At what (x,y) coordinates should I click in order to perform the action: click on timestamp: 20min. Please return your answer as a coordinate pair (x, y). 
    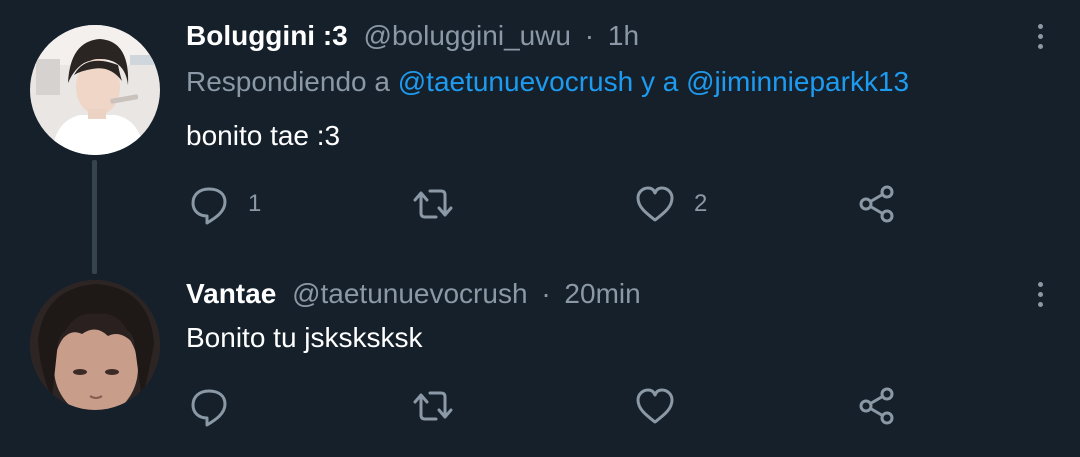
    Looking at the image, I should click on (602, 293).